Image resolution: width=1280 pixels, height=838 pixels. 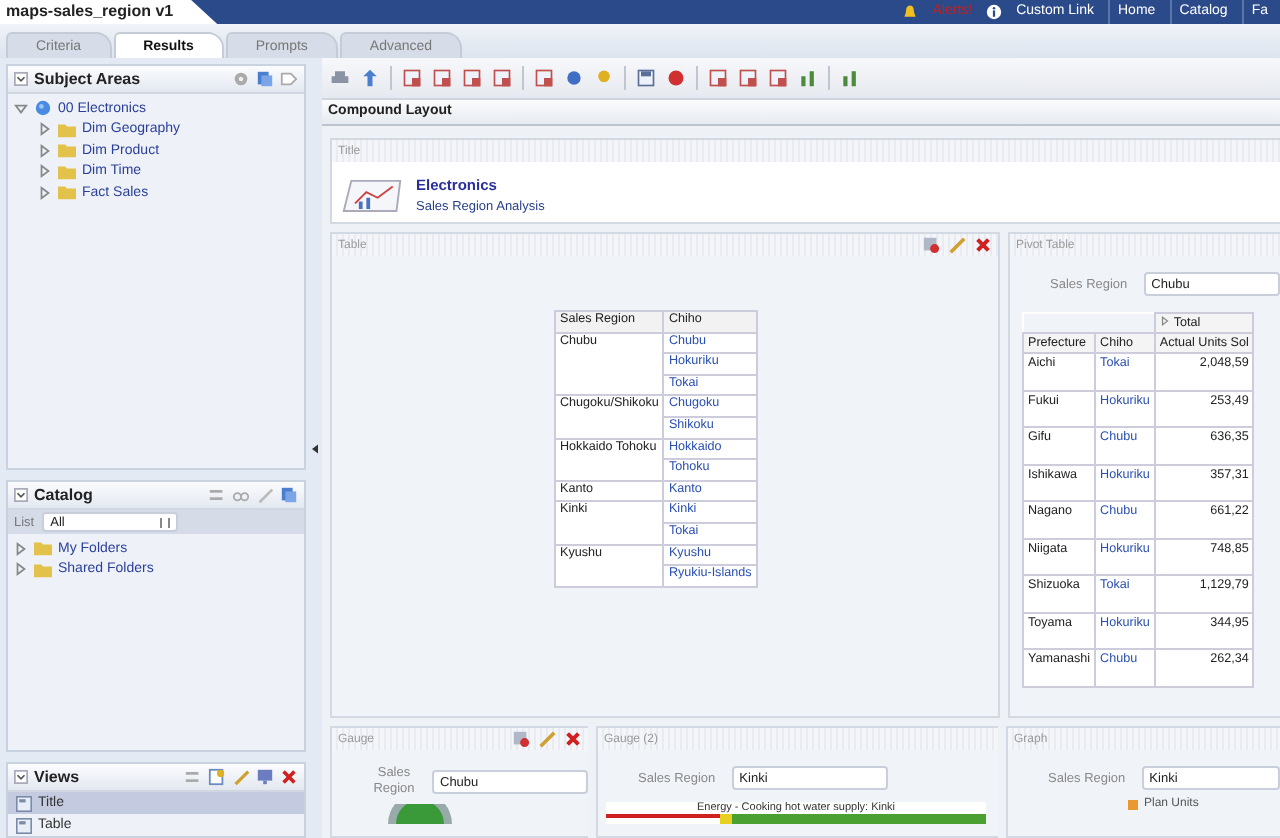 What do you see at coordinates (676, 78) in the screenshot?
I see `stop-icon` at bounding box center [676, 78].